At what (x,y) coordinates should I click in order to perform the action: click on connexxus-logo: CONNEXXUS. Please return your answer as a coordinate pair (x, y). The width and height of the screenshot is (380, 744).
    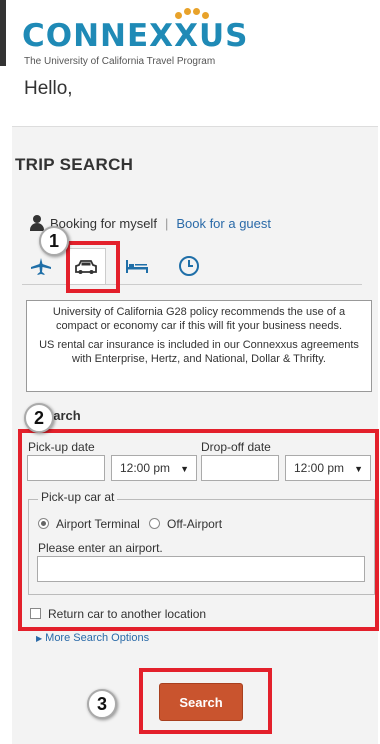
    Looking at the image, I should click on (135, 36).